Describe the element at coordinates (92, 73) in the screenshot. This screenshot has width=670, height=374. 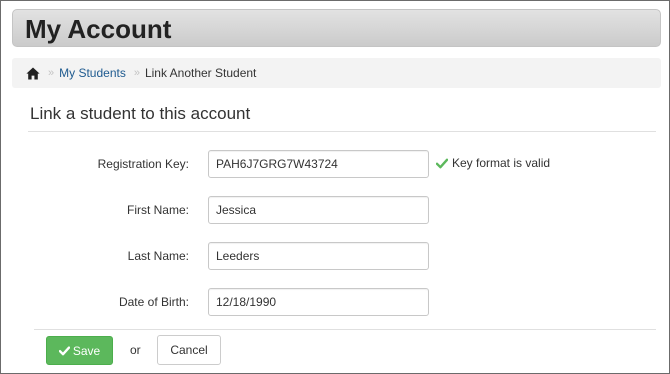
I see `breadcrumb-my-students: My Students` at that location.